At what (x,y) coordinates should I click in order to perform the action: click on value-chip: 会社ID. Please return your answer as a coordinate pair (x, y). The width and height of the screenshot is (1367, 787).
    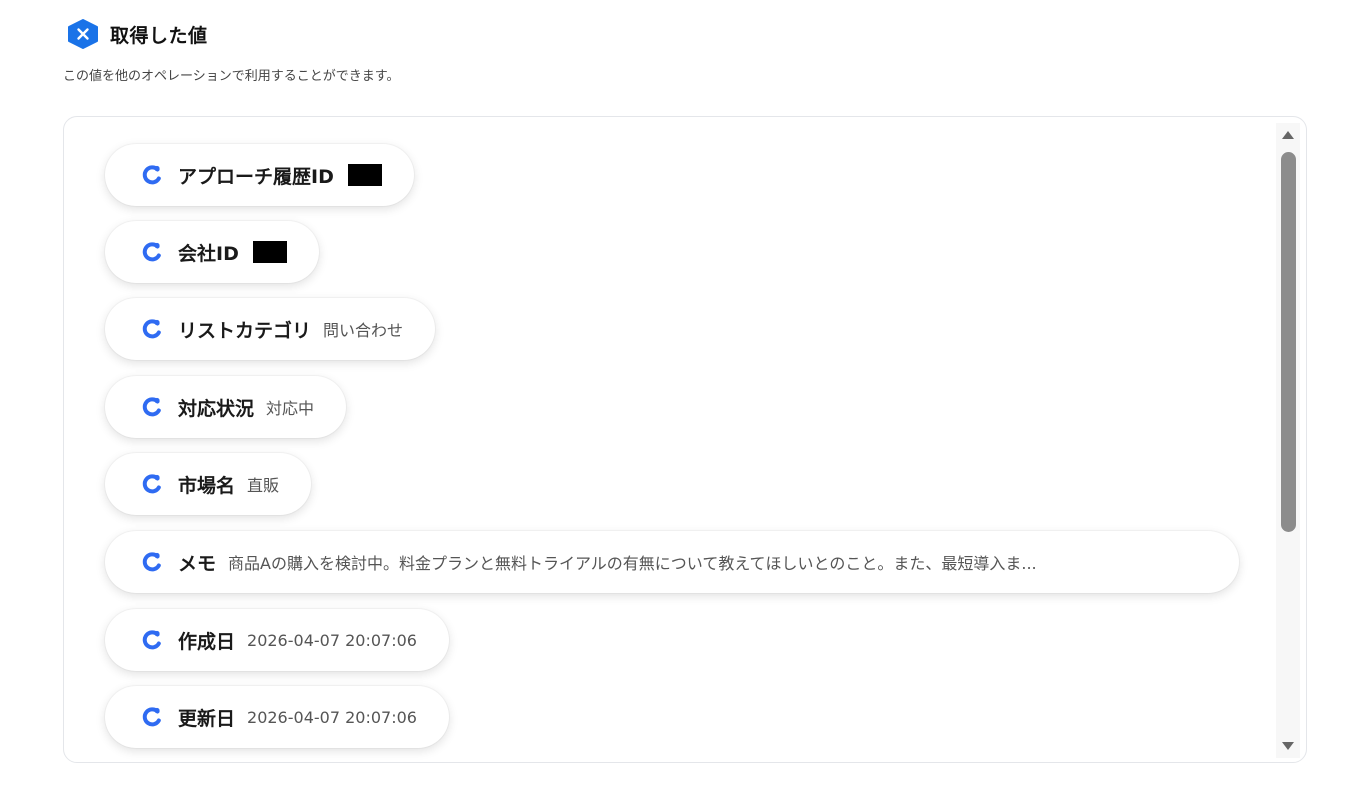
    Looking at the image, I should click on (212, 252).